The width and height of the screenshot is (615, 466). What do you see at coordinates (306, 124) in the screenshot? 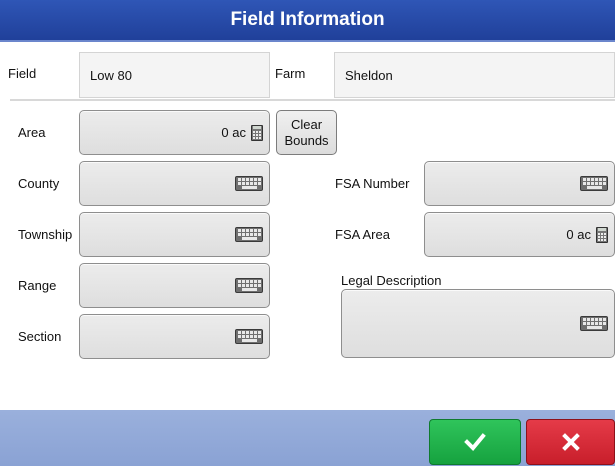
I see `clear-bounds-label-line1: Clear` at bounding box center [306, 124].